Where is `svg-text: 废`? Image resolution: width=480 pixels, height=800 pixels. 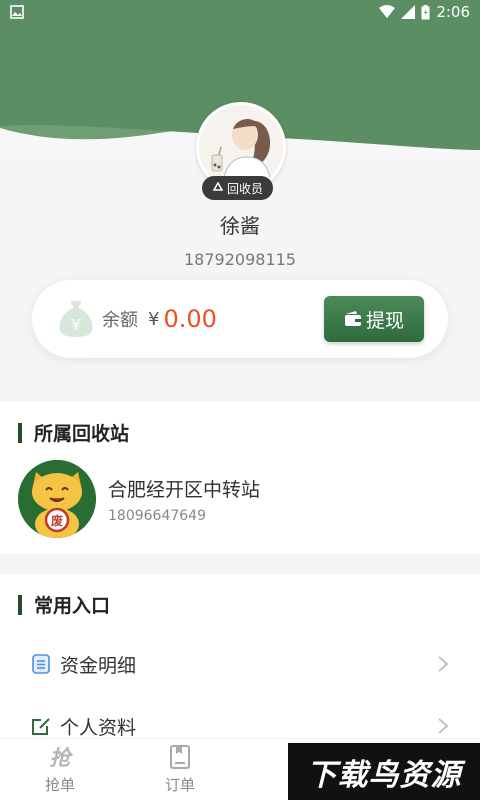
svg-text: 废 is located at coordinates (57, 520).